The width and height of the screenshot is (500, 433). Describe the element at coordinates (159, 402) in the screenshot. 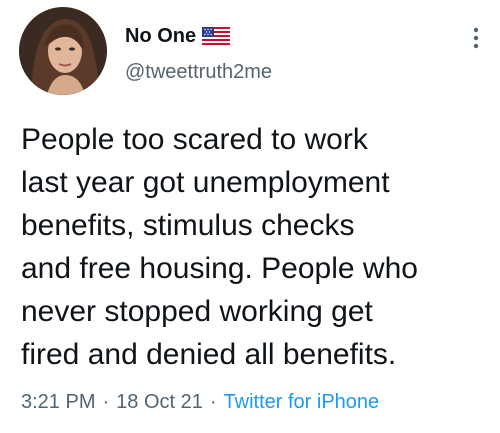

I see `tweet-date: 18 Oct 21` at that location.